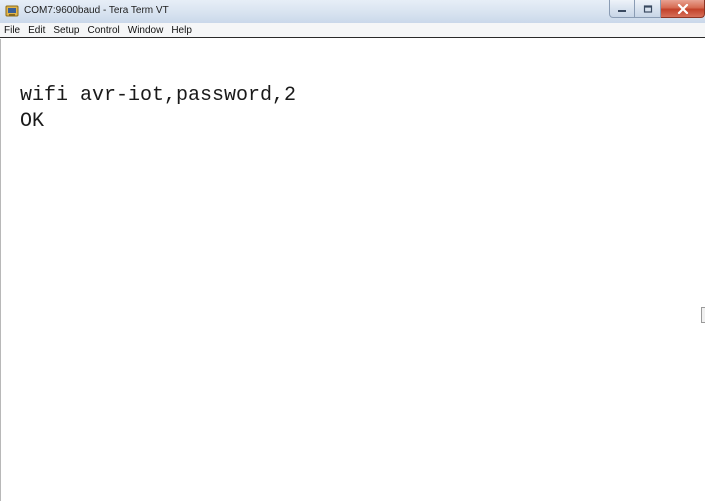  Describe the element at coordinates (146, 30) in the screenshot. I see `menu-window: Window` at that location.